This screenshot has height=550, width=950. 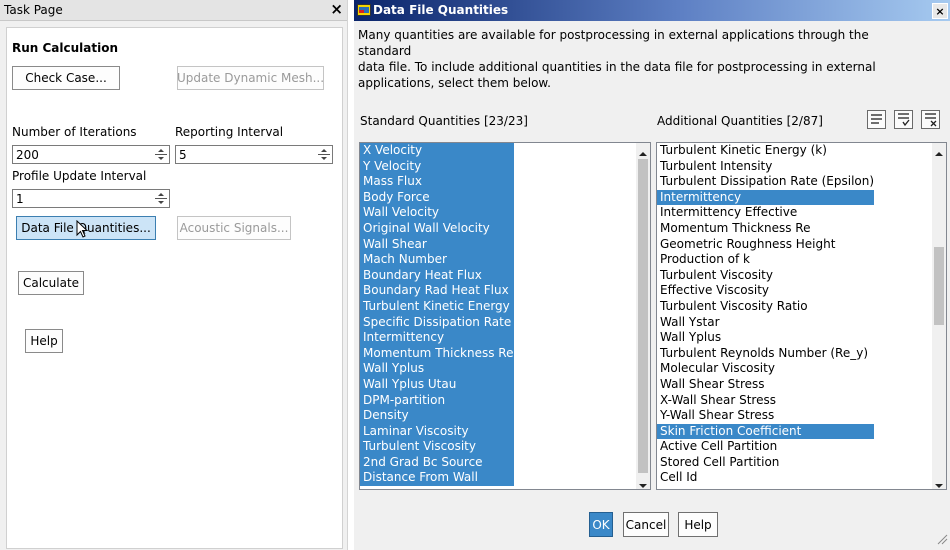 What do you see at coordinates (437, 306) in the screenshot?
I see `list-item: Turbulent Kinetic Energy` at bounding box center [437, 306].